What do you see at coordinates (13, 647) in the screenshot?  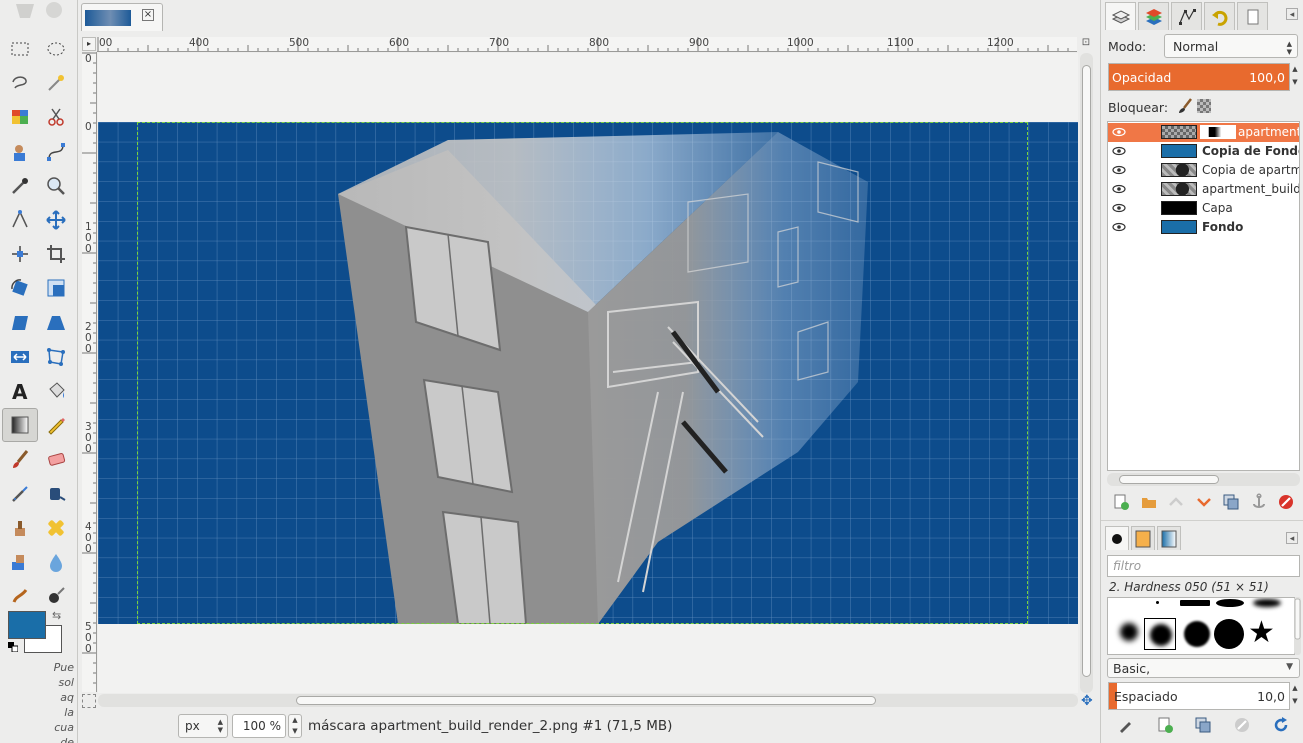 I see `default-colors-icon` at bounding box center [13, 647].